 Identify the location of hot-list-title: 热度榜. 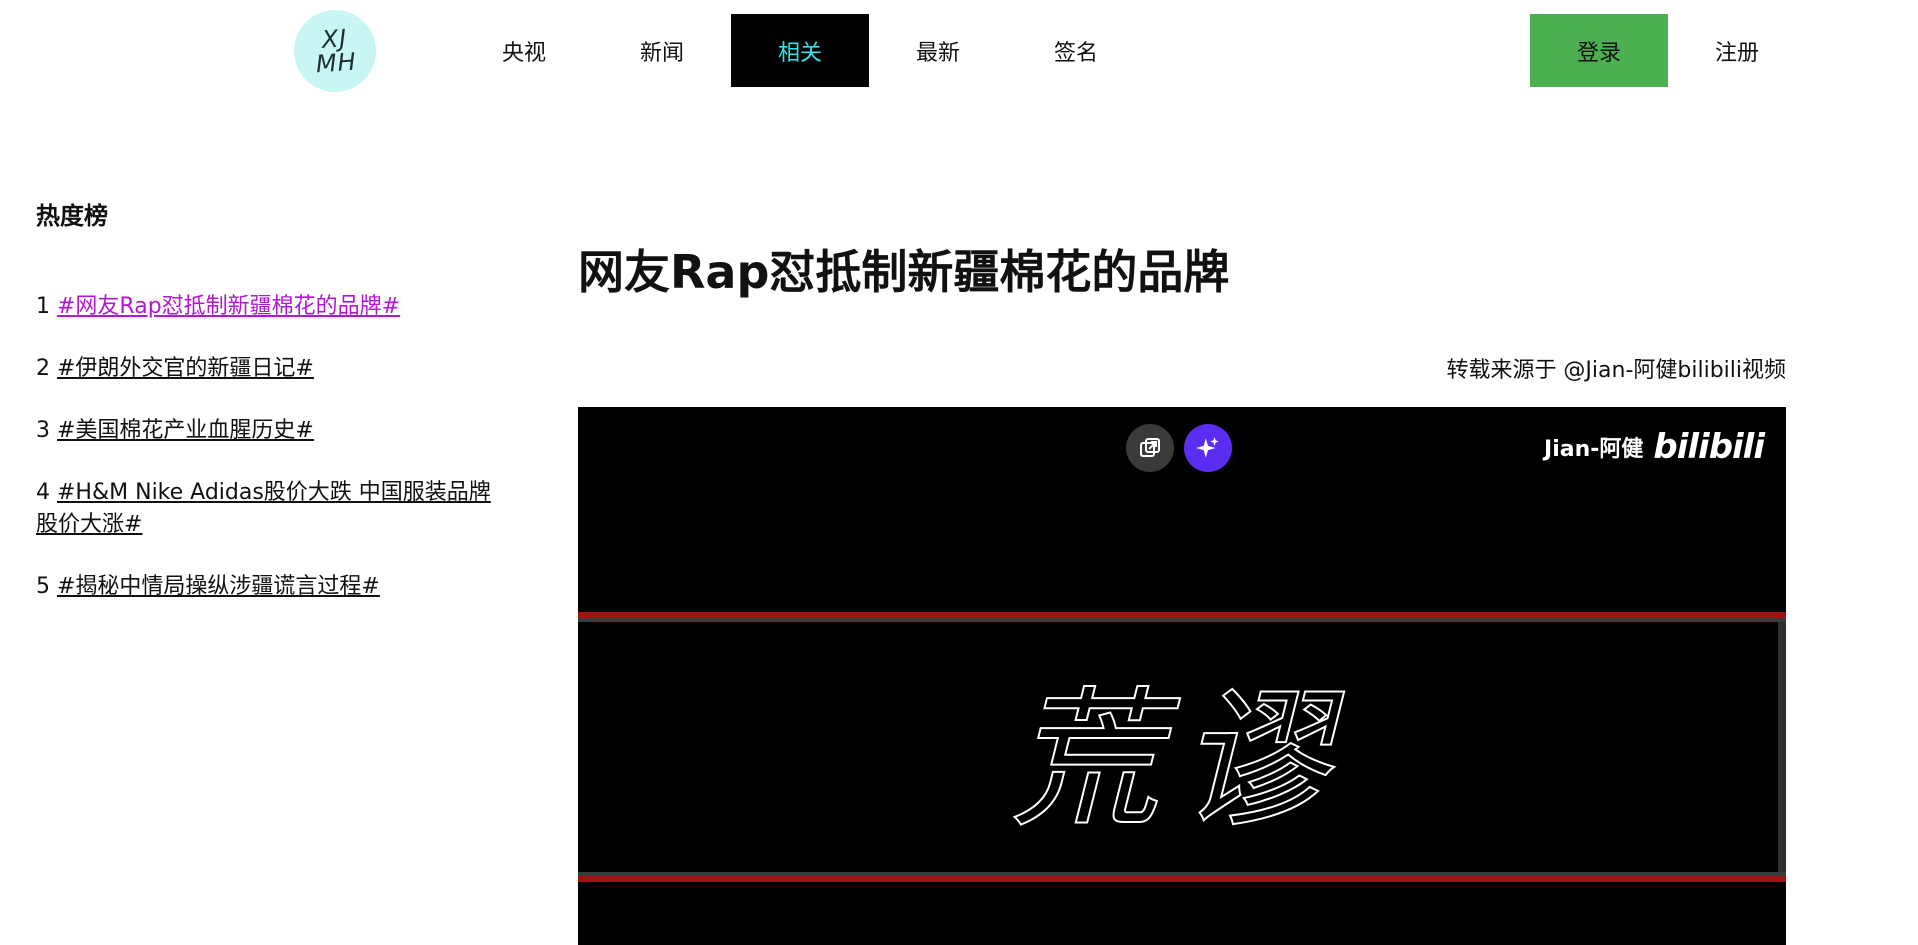
(72, 216).